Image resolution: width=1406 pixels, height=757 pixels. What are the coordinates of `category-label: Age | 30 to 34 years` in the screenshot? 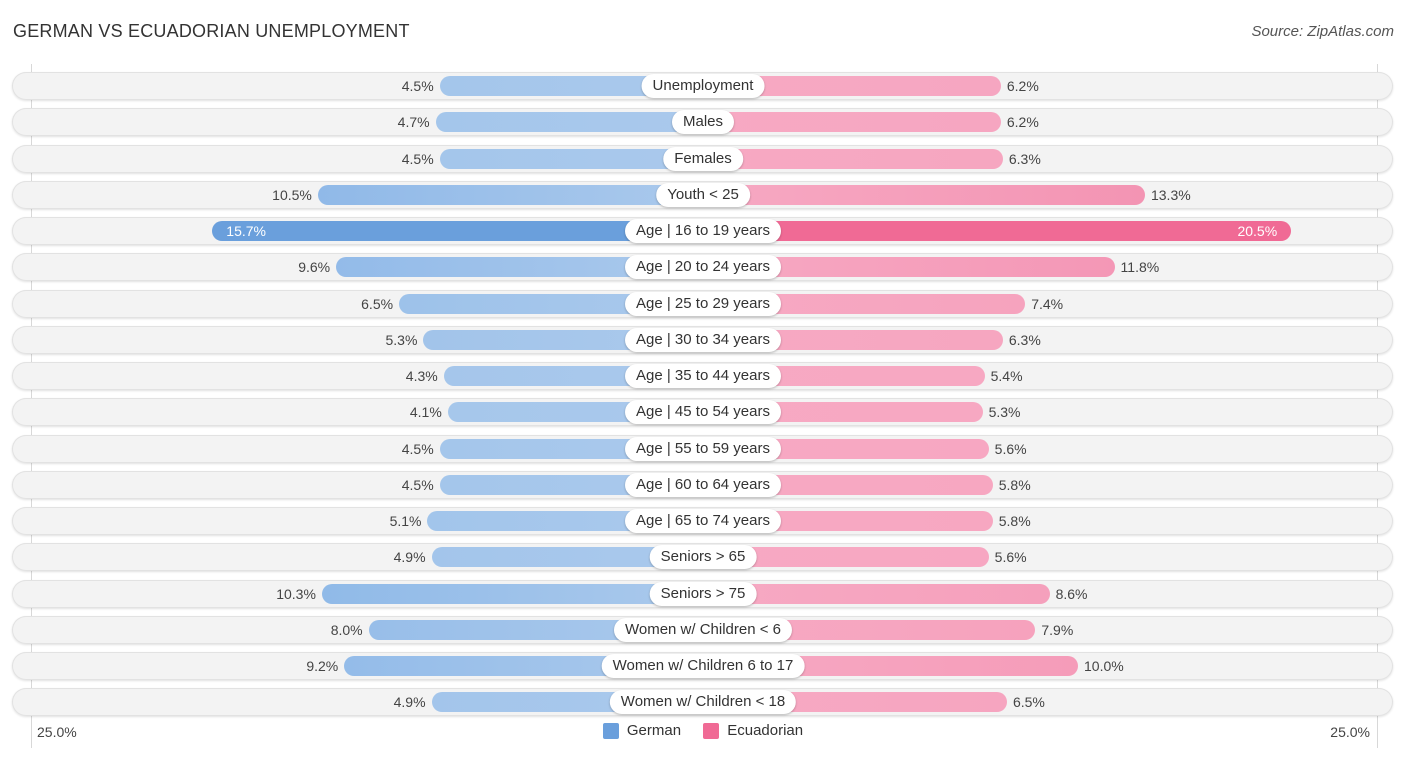 It's located at (703, 339).